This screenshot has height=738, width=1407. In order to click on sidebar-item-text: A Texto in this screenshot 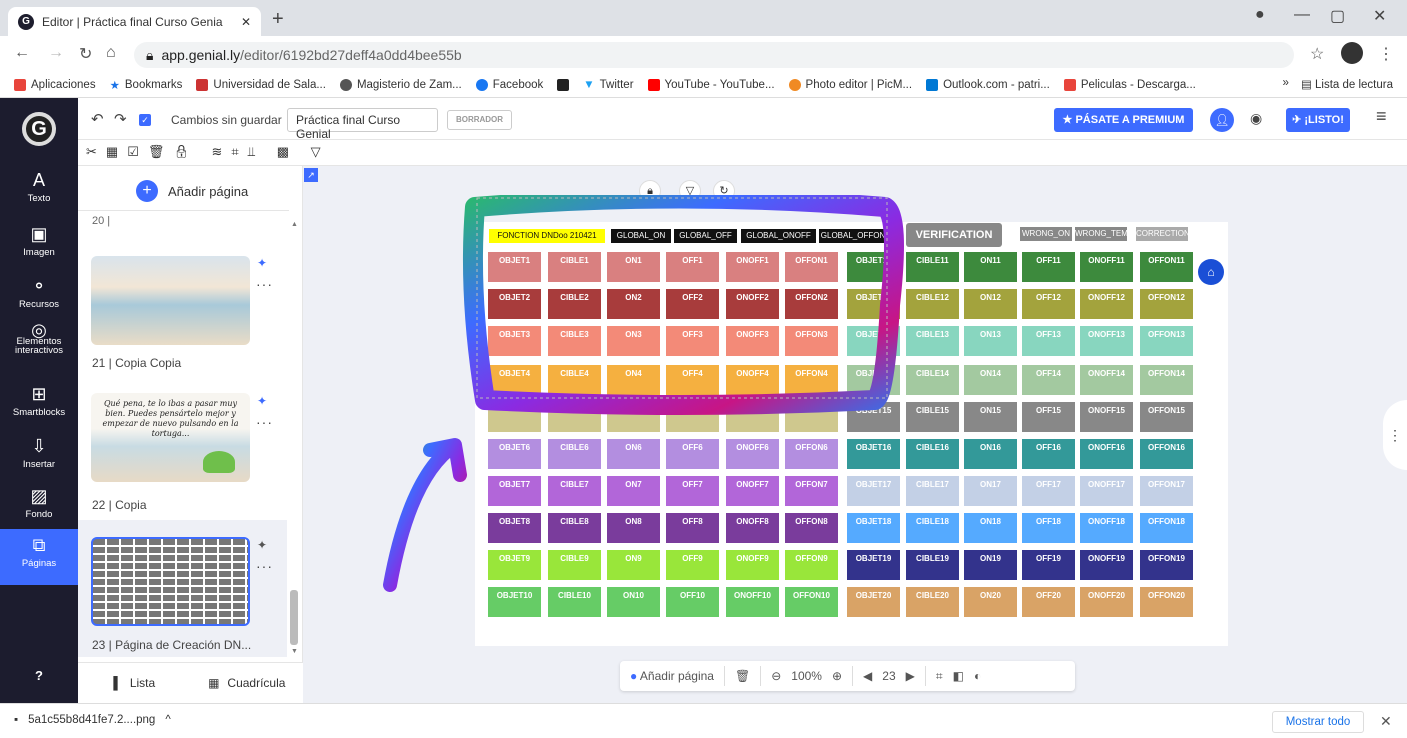, I will do `click(39, 187)`.